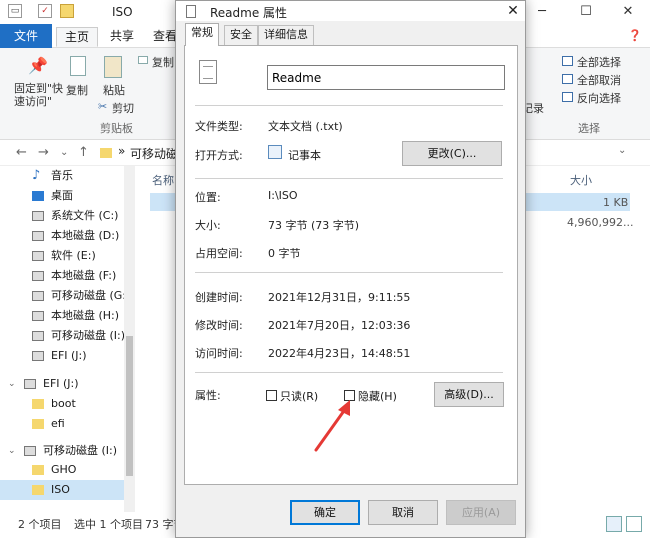 The image size is (650, 538). I want to click on forward-icon: →, so click(43, 152).